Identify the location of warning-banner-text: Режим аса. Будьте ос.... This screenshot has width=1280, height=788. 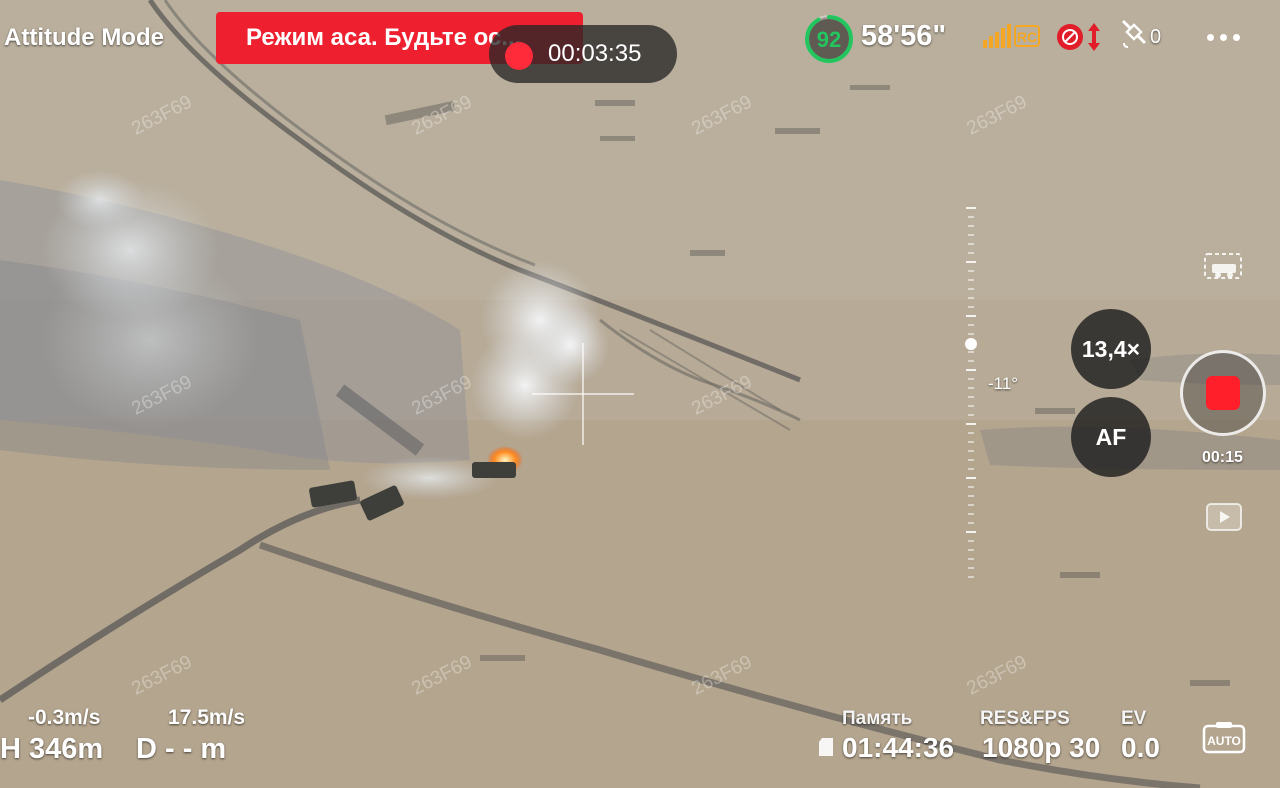
(384, 37).